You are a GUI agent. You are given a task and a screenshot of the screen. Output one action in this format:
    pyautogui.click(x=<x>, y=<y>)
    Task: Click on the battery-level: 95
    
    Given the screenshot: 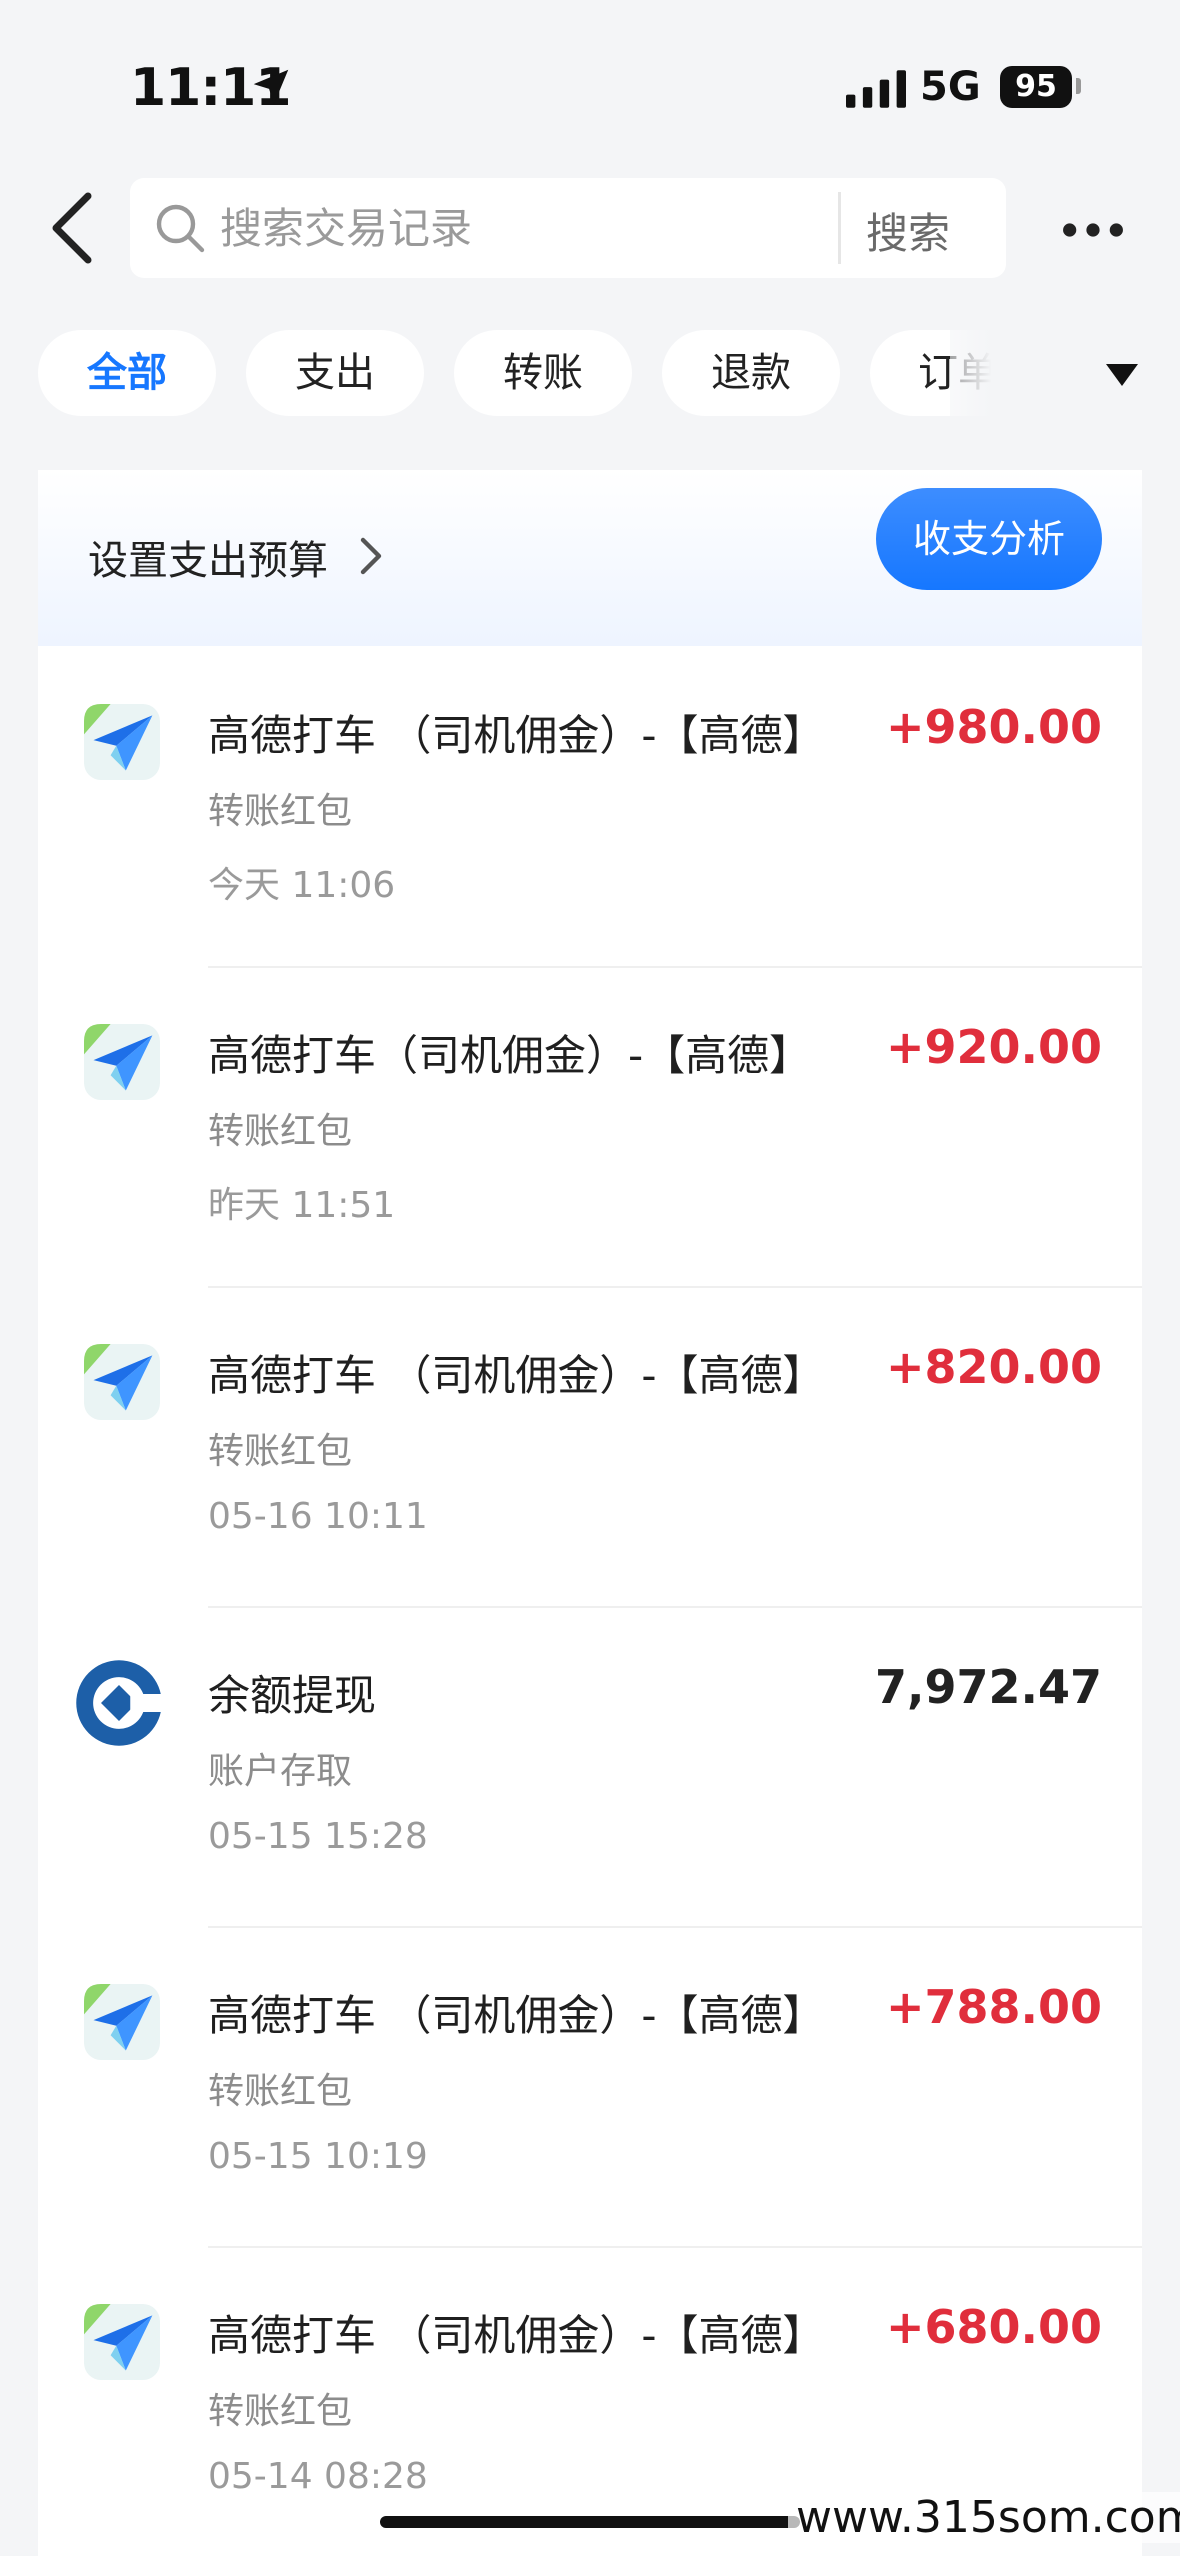 What is the action you would take?
    pyautogui.click(x=1036, y=86)
    